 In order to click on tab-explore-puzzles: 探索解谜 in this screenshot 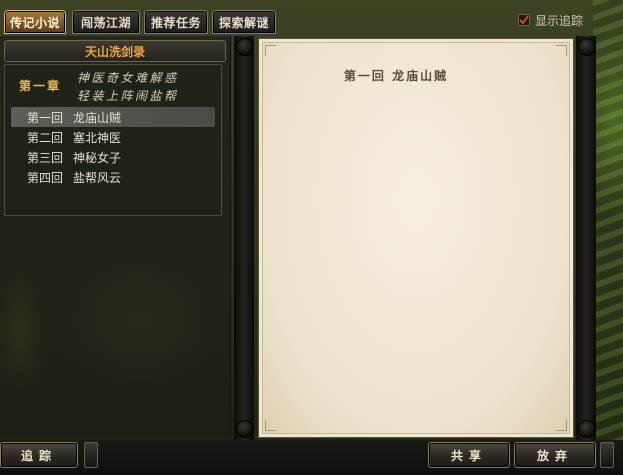, I will do `click(244, 22)`.